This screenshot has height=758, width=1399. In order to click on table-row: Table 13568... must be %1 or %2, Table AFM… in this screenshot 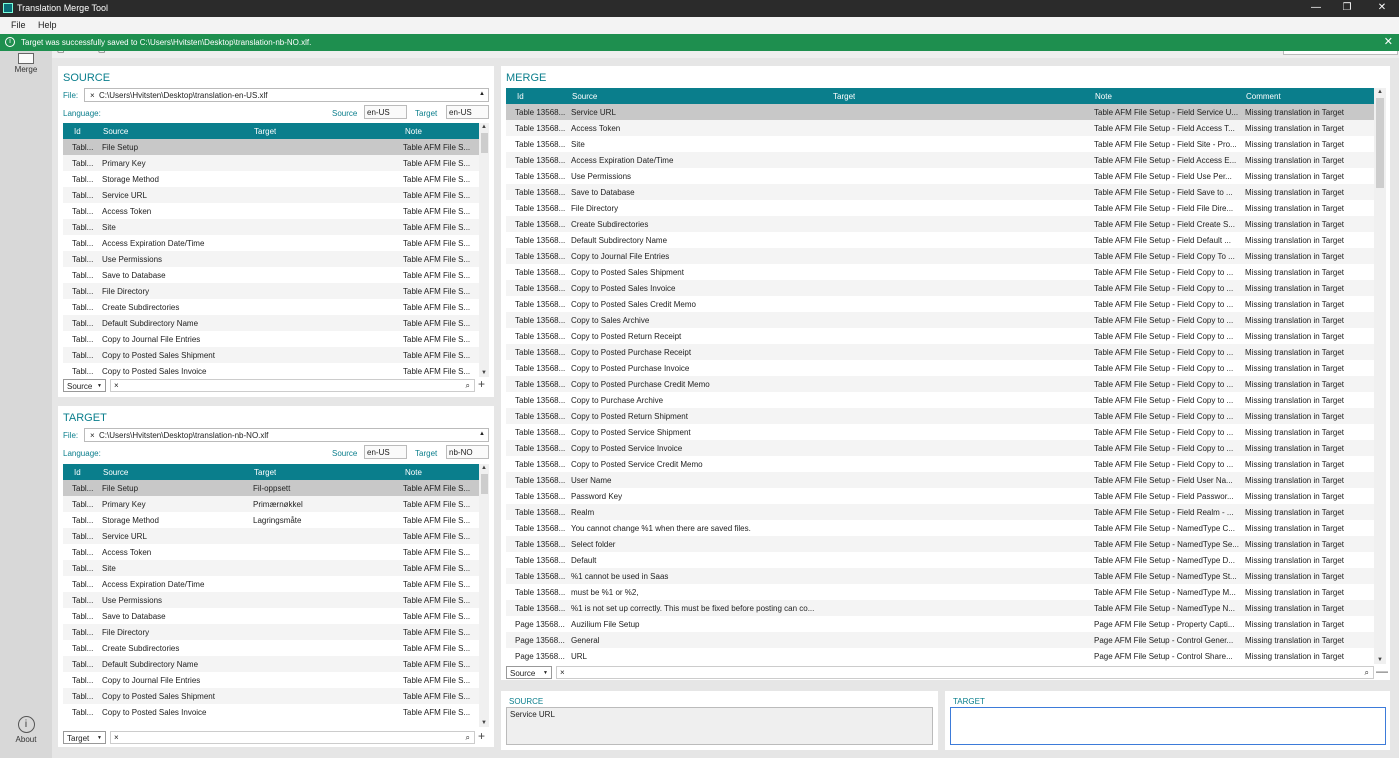, I will do `click(940, 592)`.